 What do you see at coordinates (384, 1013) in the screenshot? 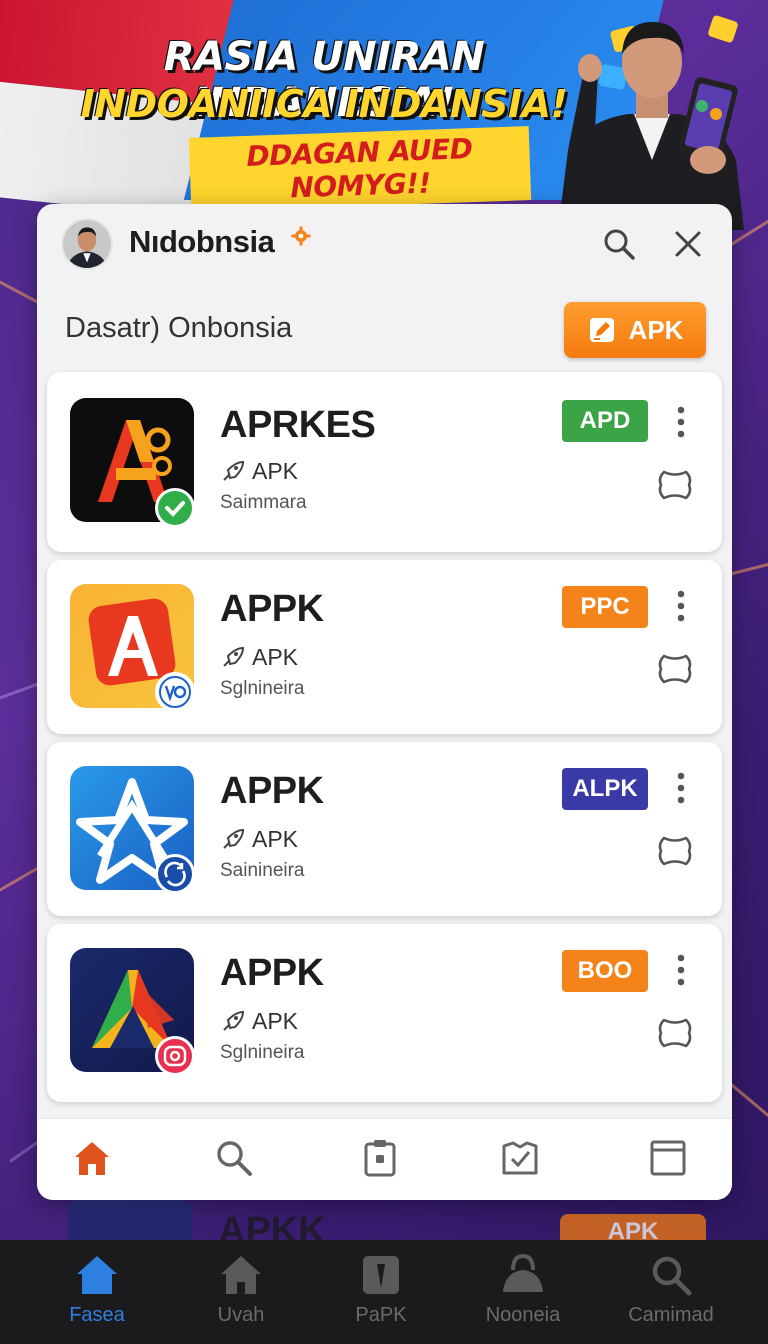
I see `app-card: APPK APK Sglnineira BOO` at bounding box center [384, 1013].